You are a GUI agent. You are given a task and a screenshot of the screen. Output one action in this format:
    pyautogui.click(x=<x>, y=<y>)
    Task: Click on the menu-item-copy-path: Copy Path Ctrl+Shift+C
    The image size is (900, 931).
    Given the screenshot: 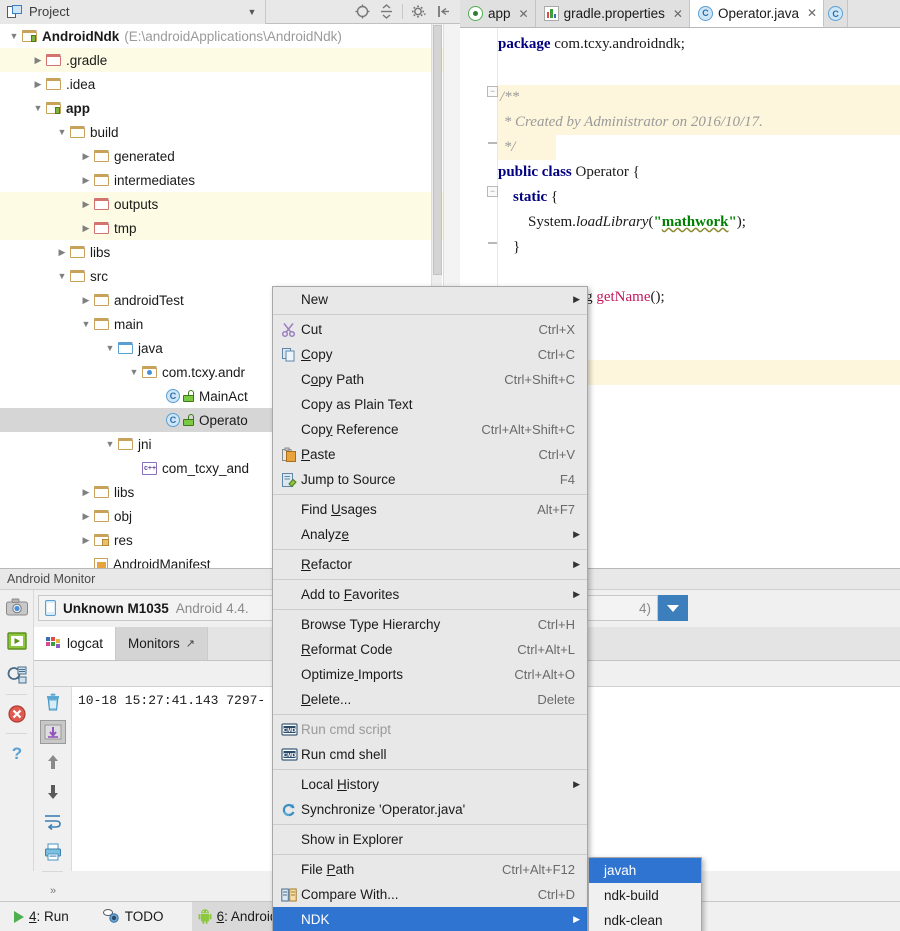 What is the action you would take?
    pyautogui.click(x=430, y=379)
    